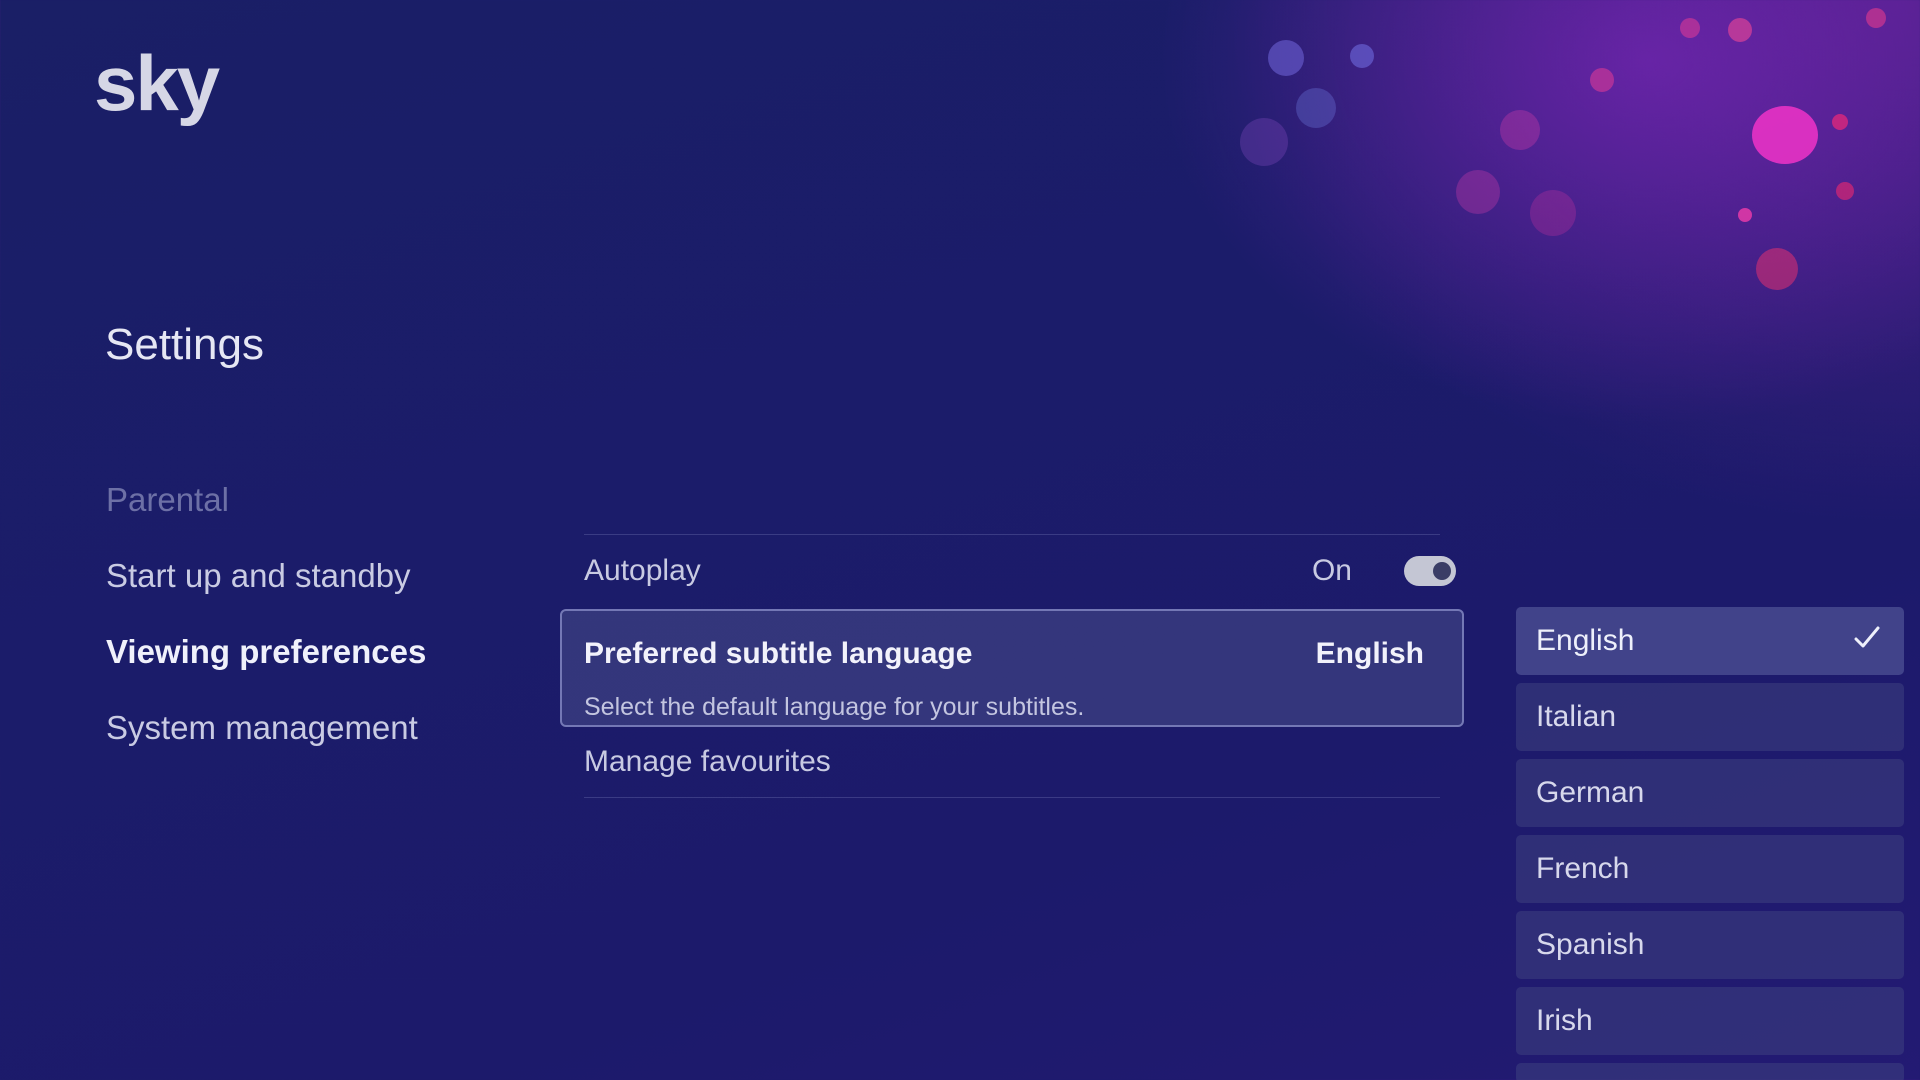 This screenshot has height=1080, width=1920. Describe the element at coordinates (1585, 640) in the screenshot. I see `language-option-label: English` at that location.